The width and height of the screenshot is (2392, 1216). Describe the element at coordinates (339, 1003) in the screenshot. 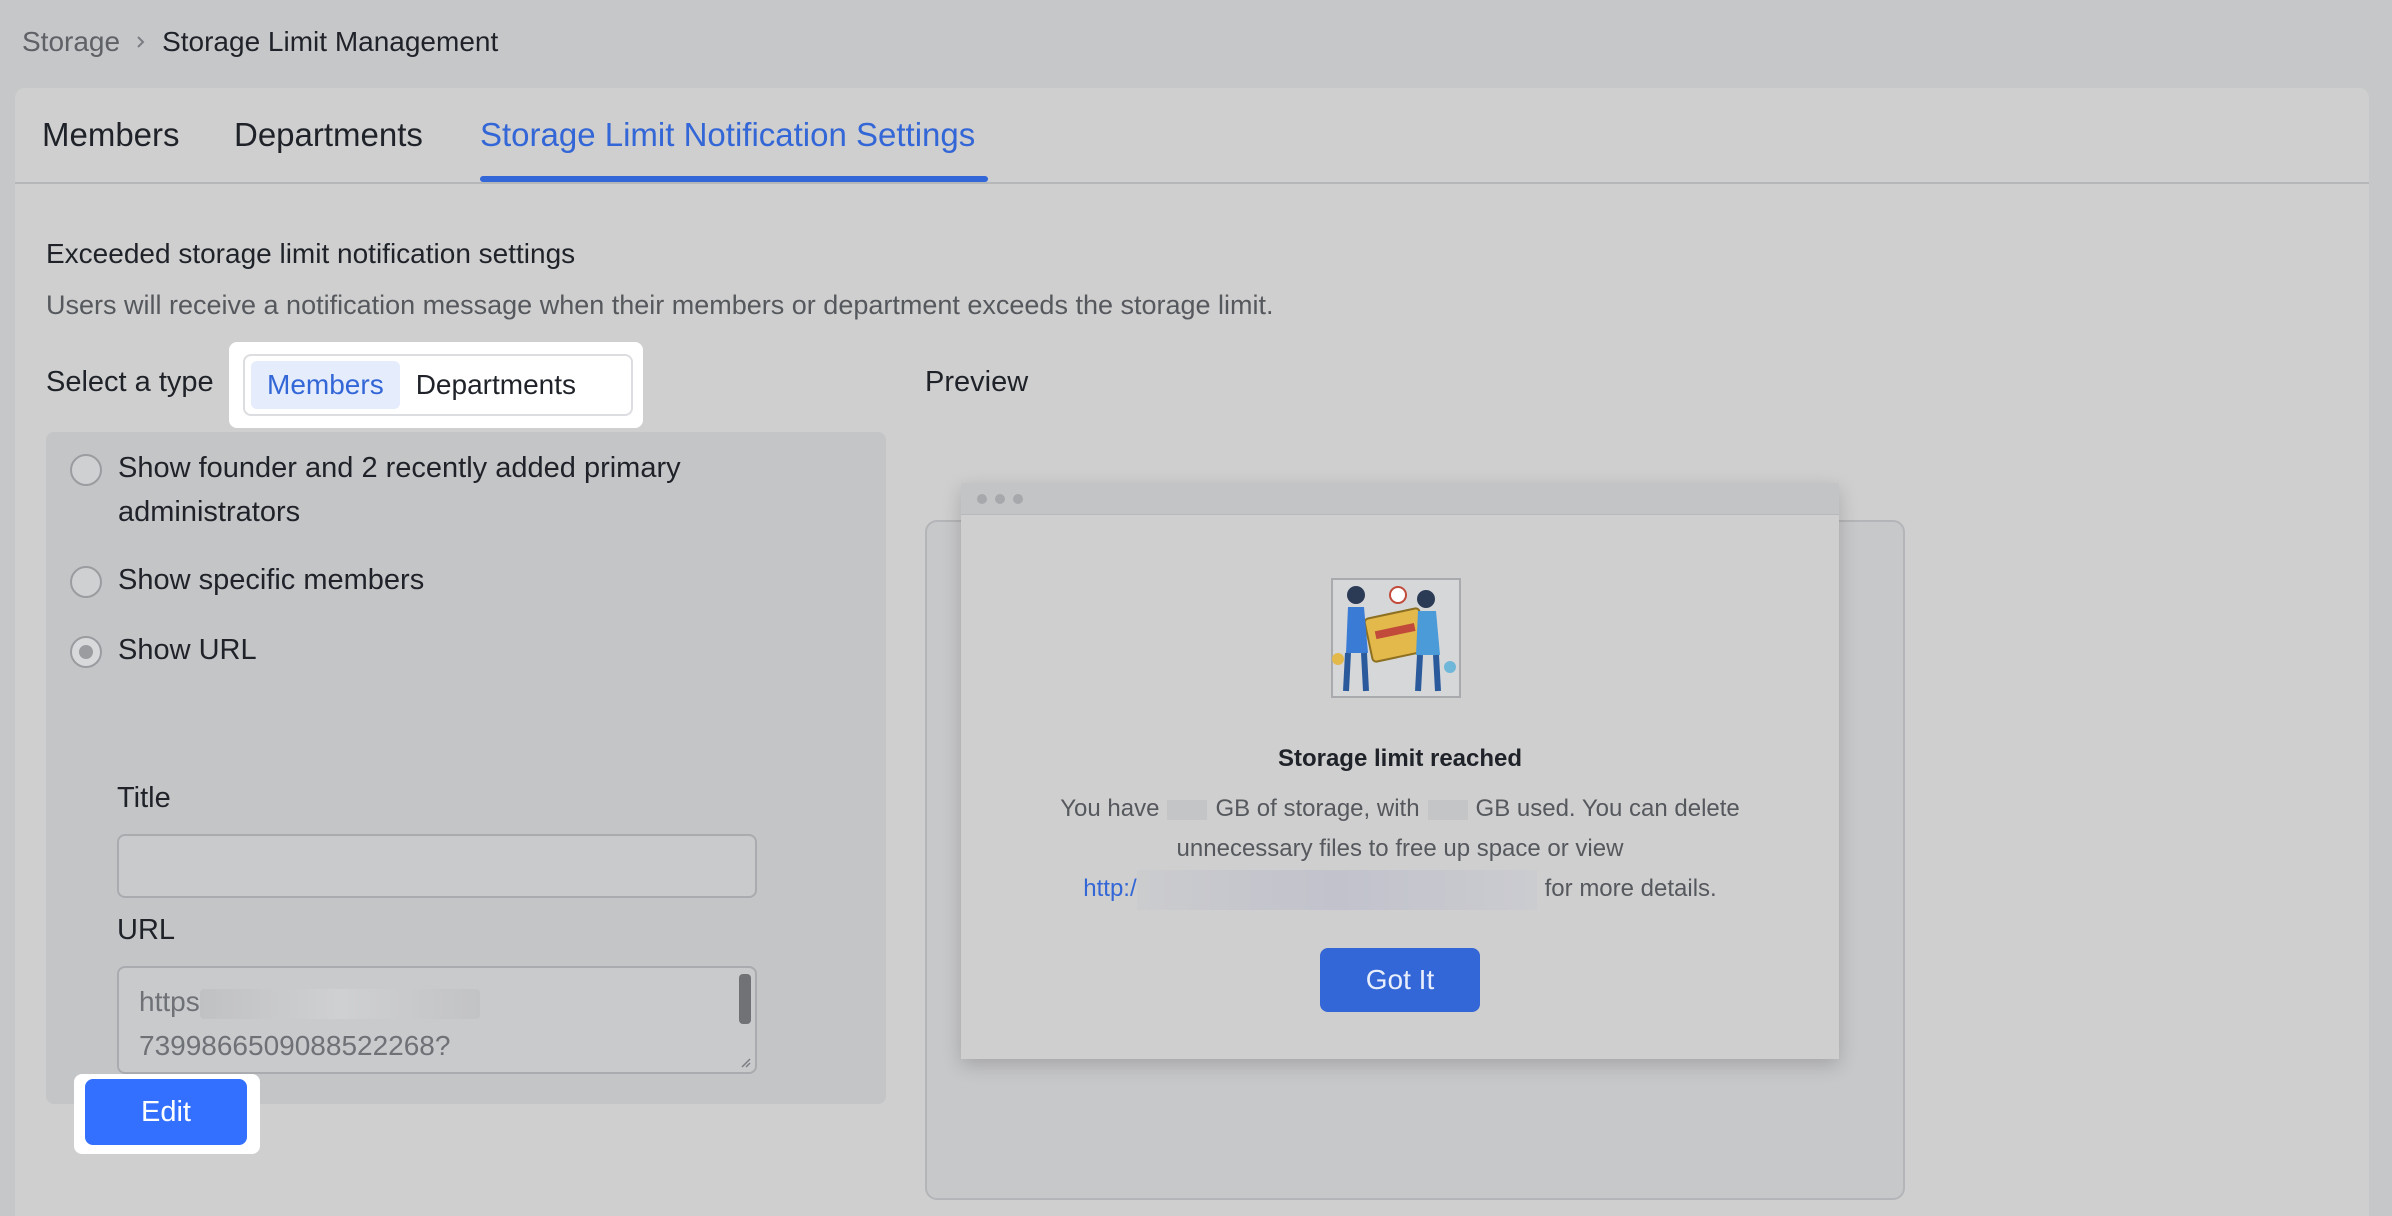

I see `redacted-url-segment` at that location.